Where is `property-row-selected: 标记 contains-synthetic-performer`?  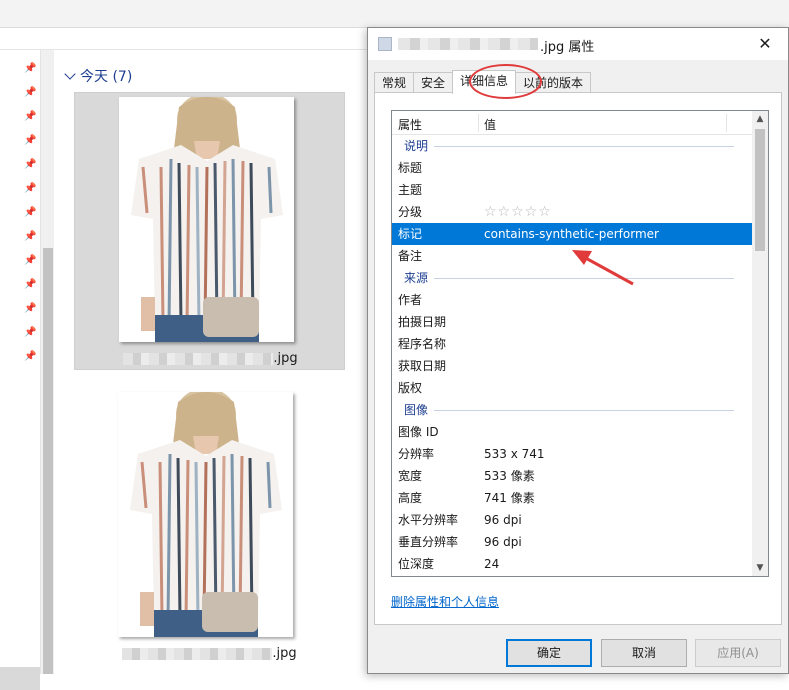
property-row-selected: 标记 contains-synthetic-performer is located at coordinates (573, 234).